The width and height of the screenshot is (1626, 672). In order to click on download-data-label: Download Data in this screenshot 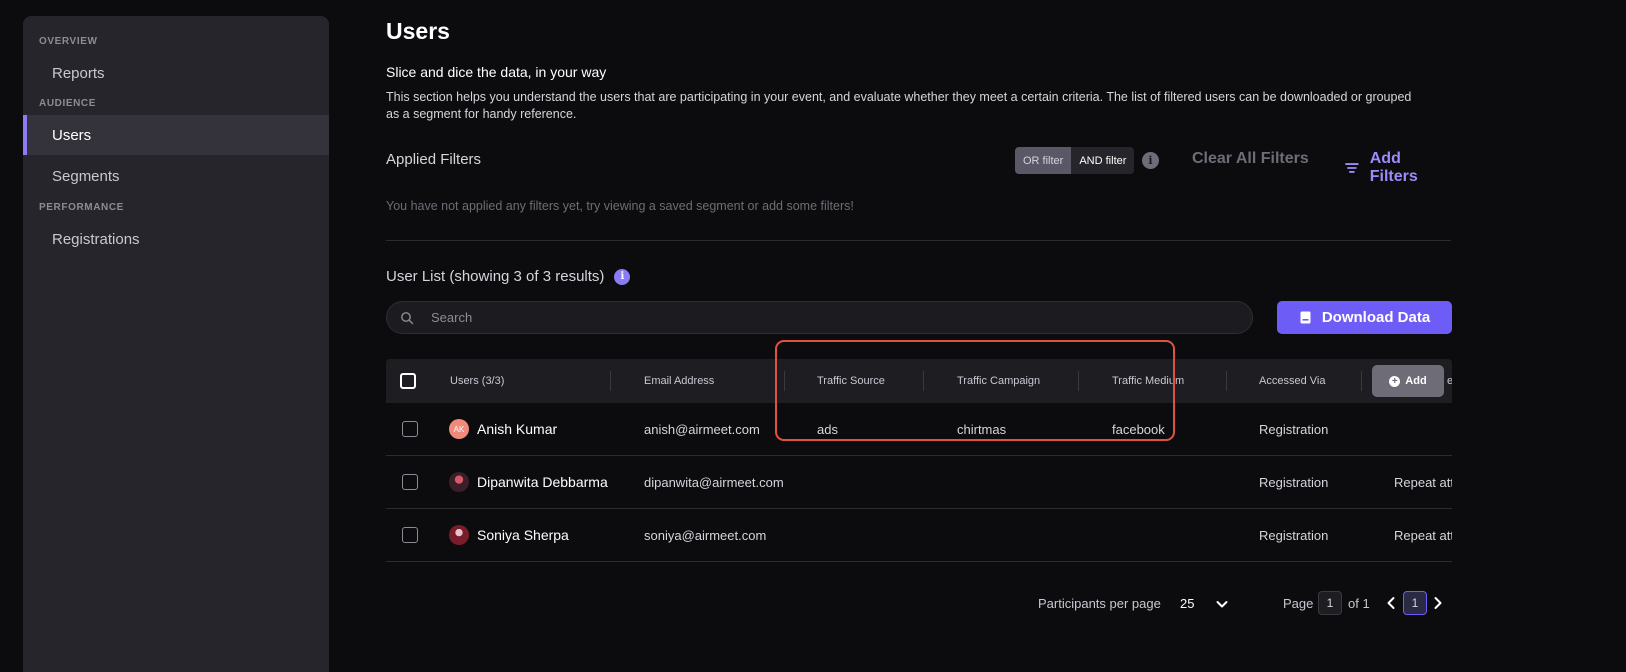, I will do `click(1376, 317)`.